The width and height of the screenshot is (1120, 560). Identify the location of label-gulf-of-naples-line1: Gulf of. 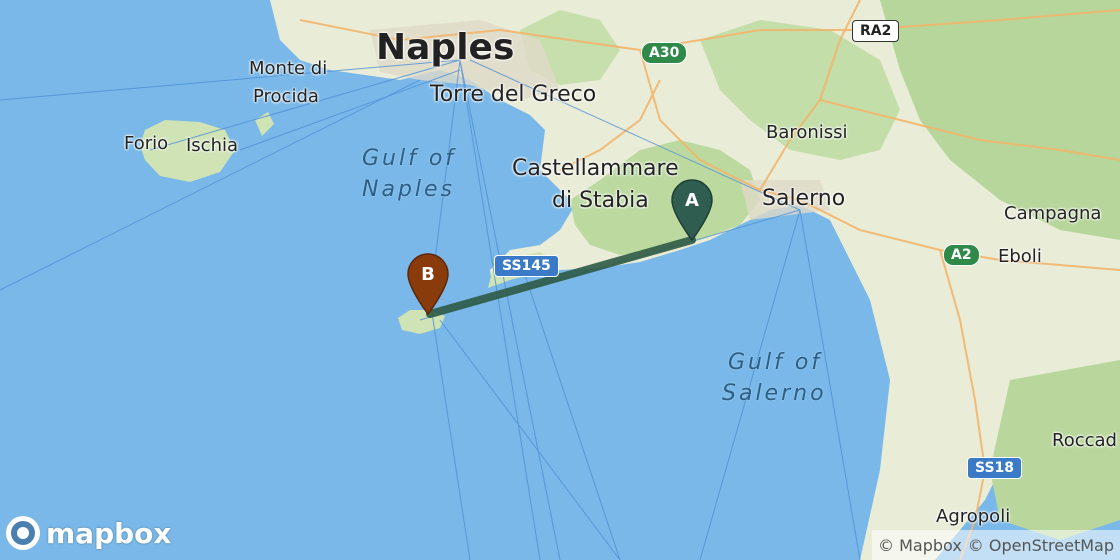
(409, 158).